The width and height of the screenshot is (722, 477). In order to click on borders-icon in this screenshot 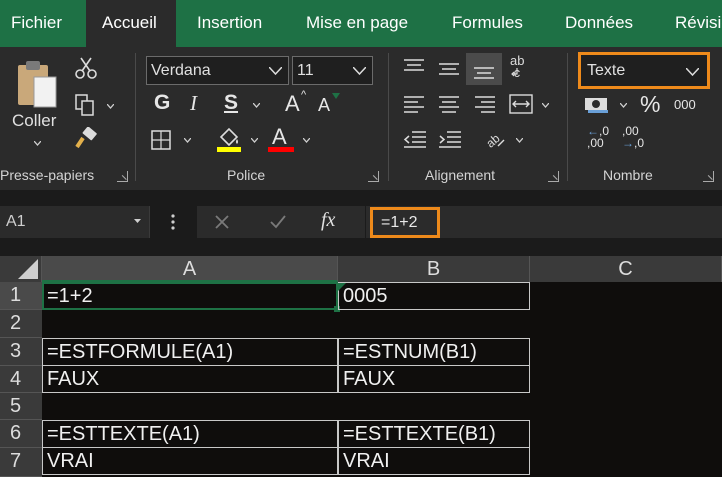, I will do `click(161, 140)`.